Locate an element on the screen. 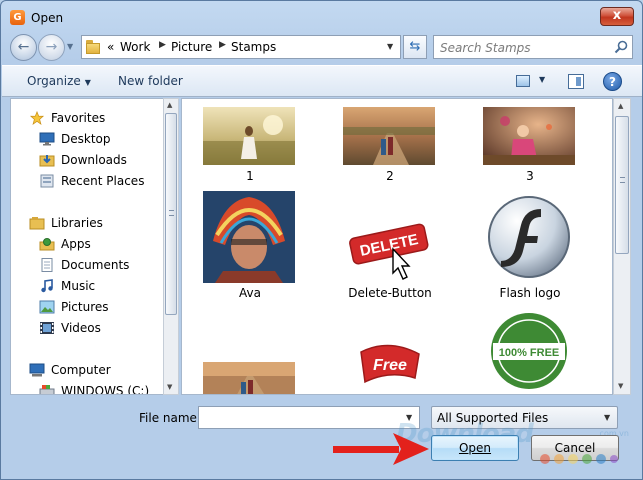 The image size is (643, 480). nav-label: Music is located at coordinates (78, 286).